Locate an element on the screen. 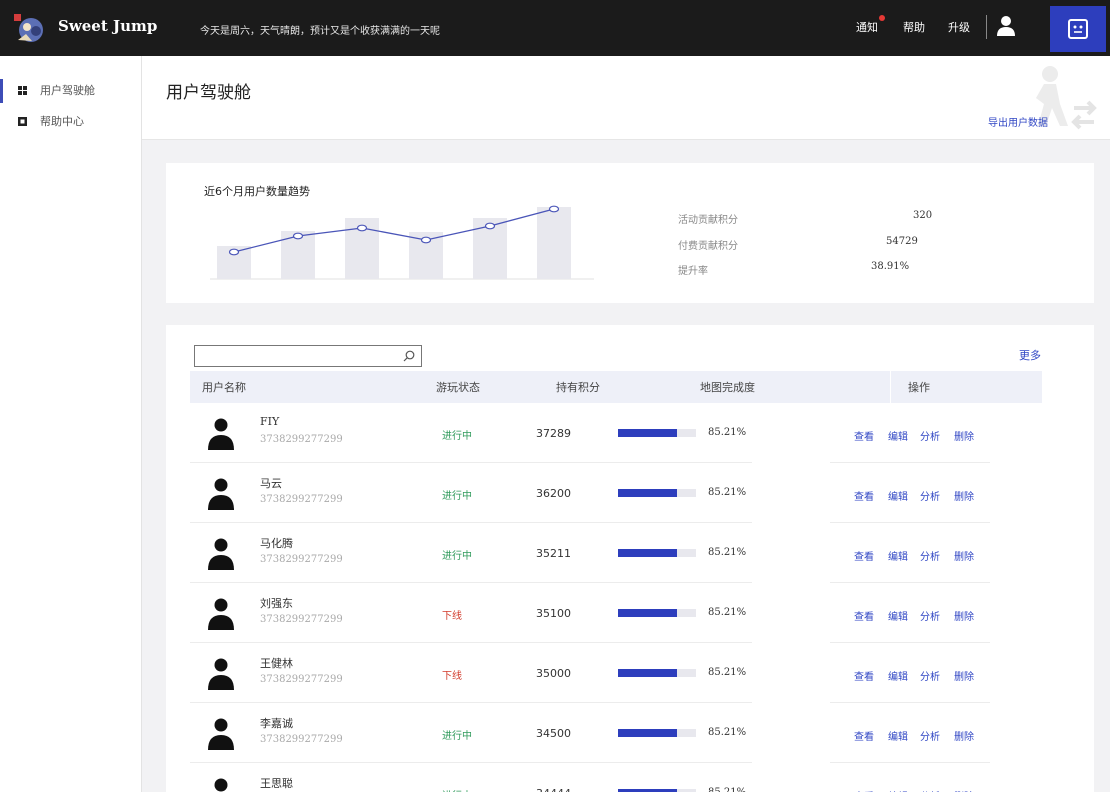 The height and width of the screenshot is (792, 1110). table-row: 马云 3738299277299 进行中 36200 85.21% 查看 编辑 分析 删除 is located at coordinates (590, 493).